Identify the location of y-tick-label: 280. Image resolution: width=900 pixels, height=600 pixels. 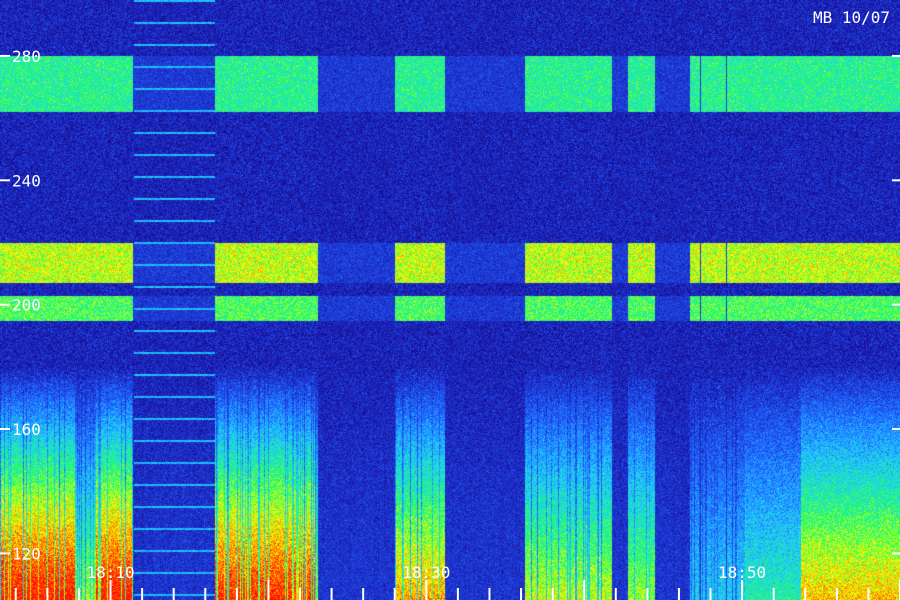
(26, 56).